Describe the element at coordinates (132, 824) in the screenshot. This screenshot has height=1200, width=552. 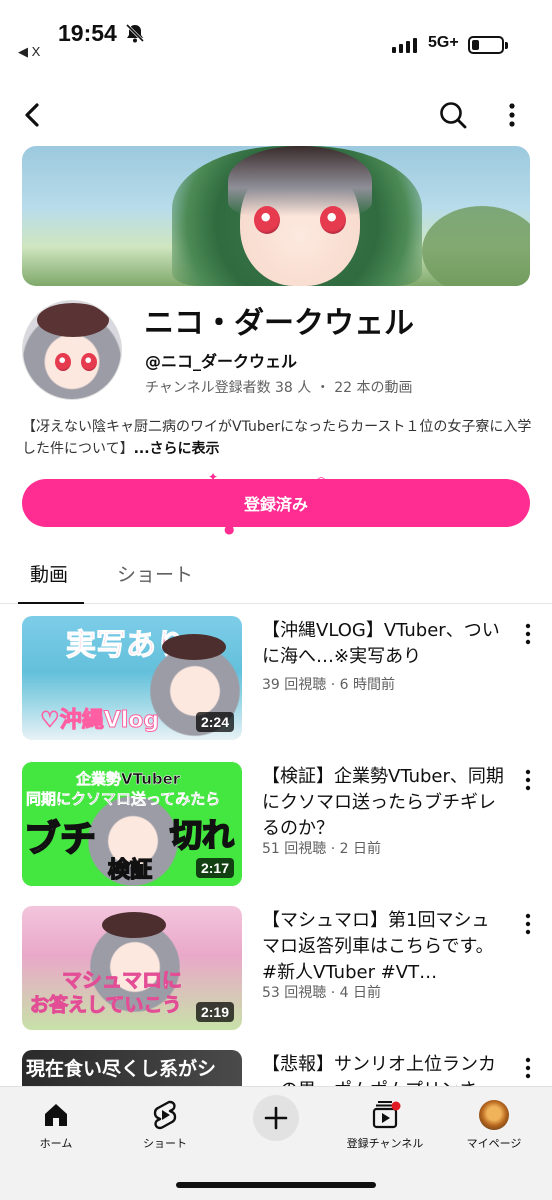
I see `video-thumbnail: 企業勢VTuber 同期にクソマロ送ってみたら ブチ 切れ 検証 2:17` at that location.